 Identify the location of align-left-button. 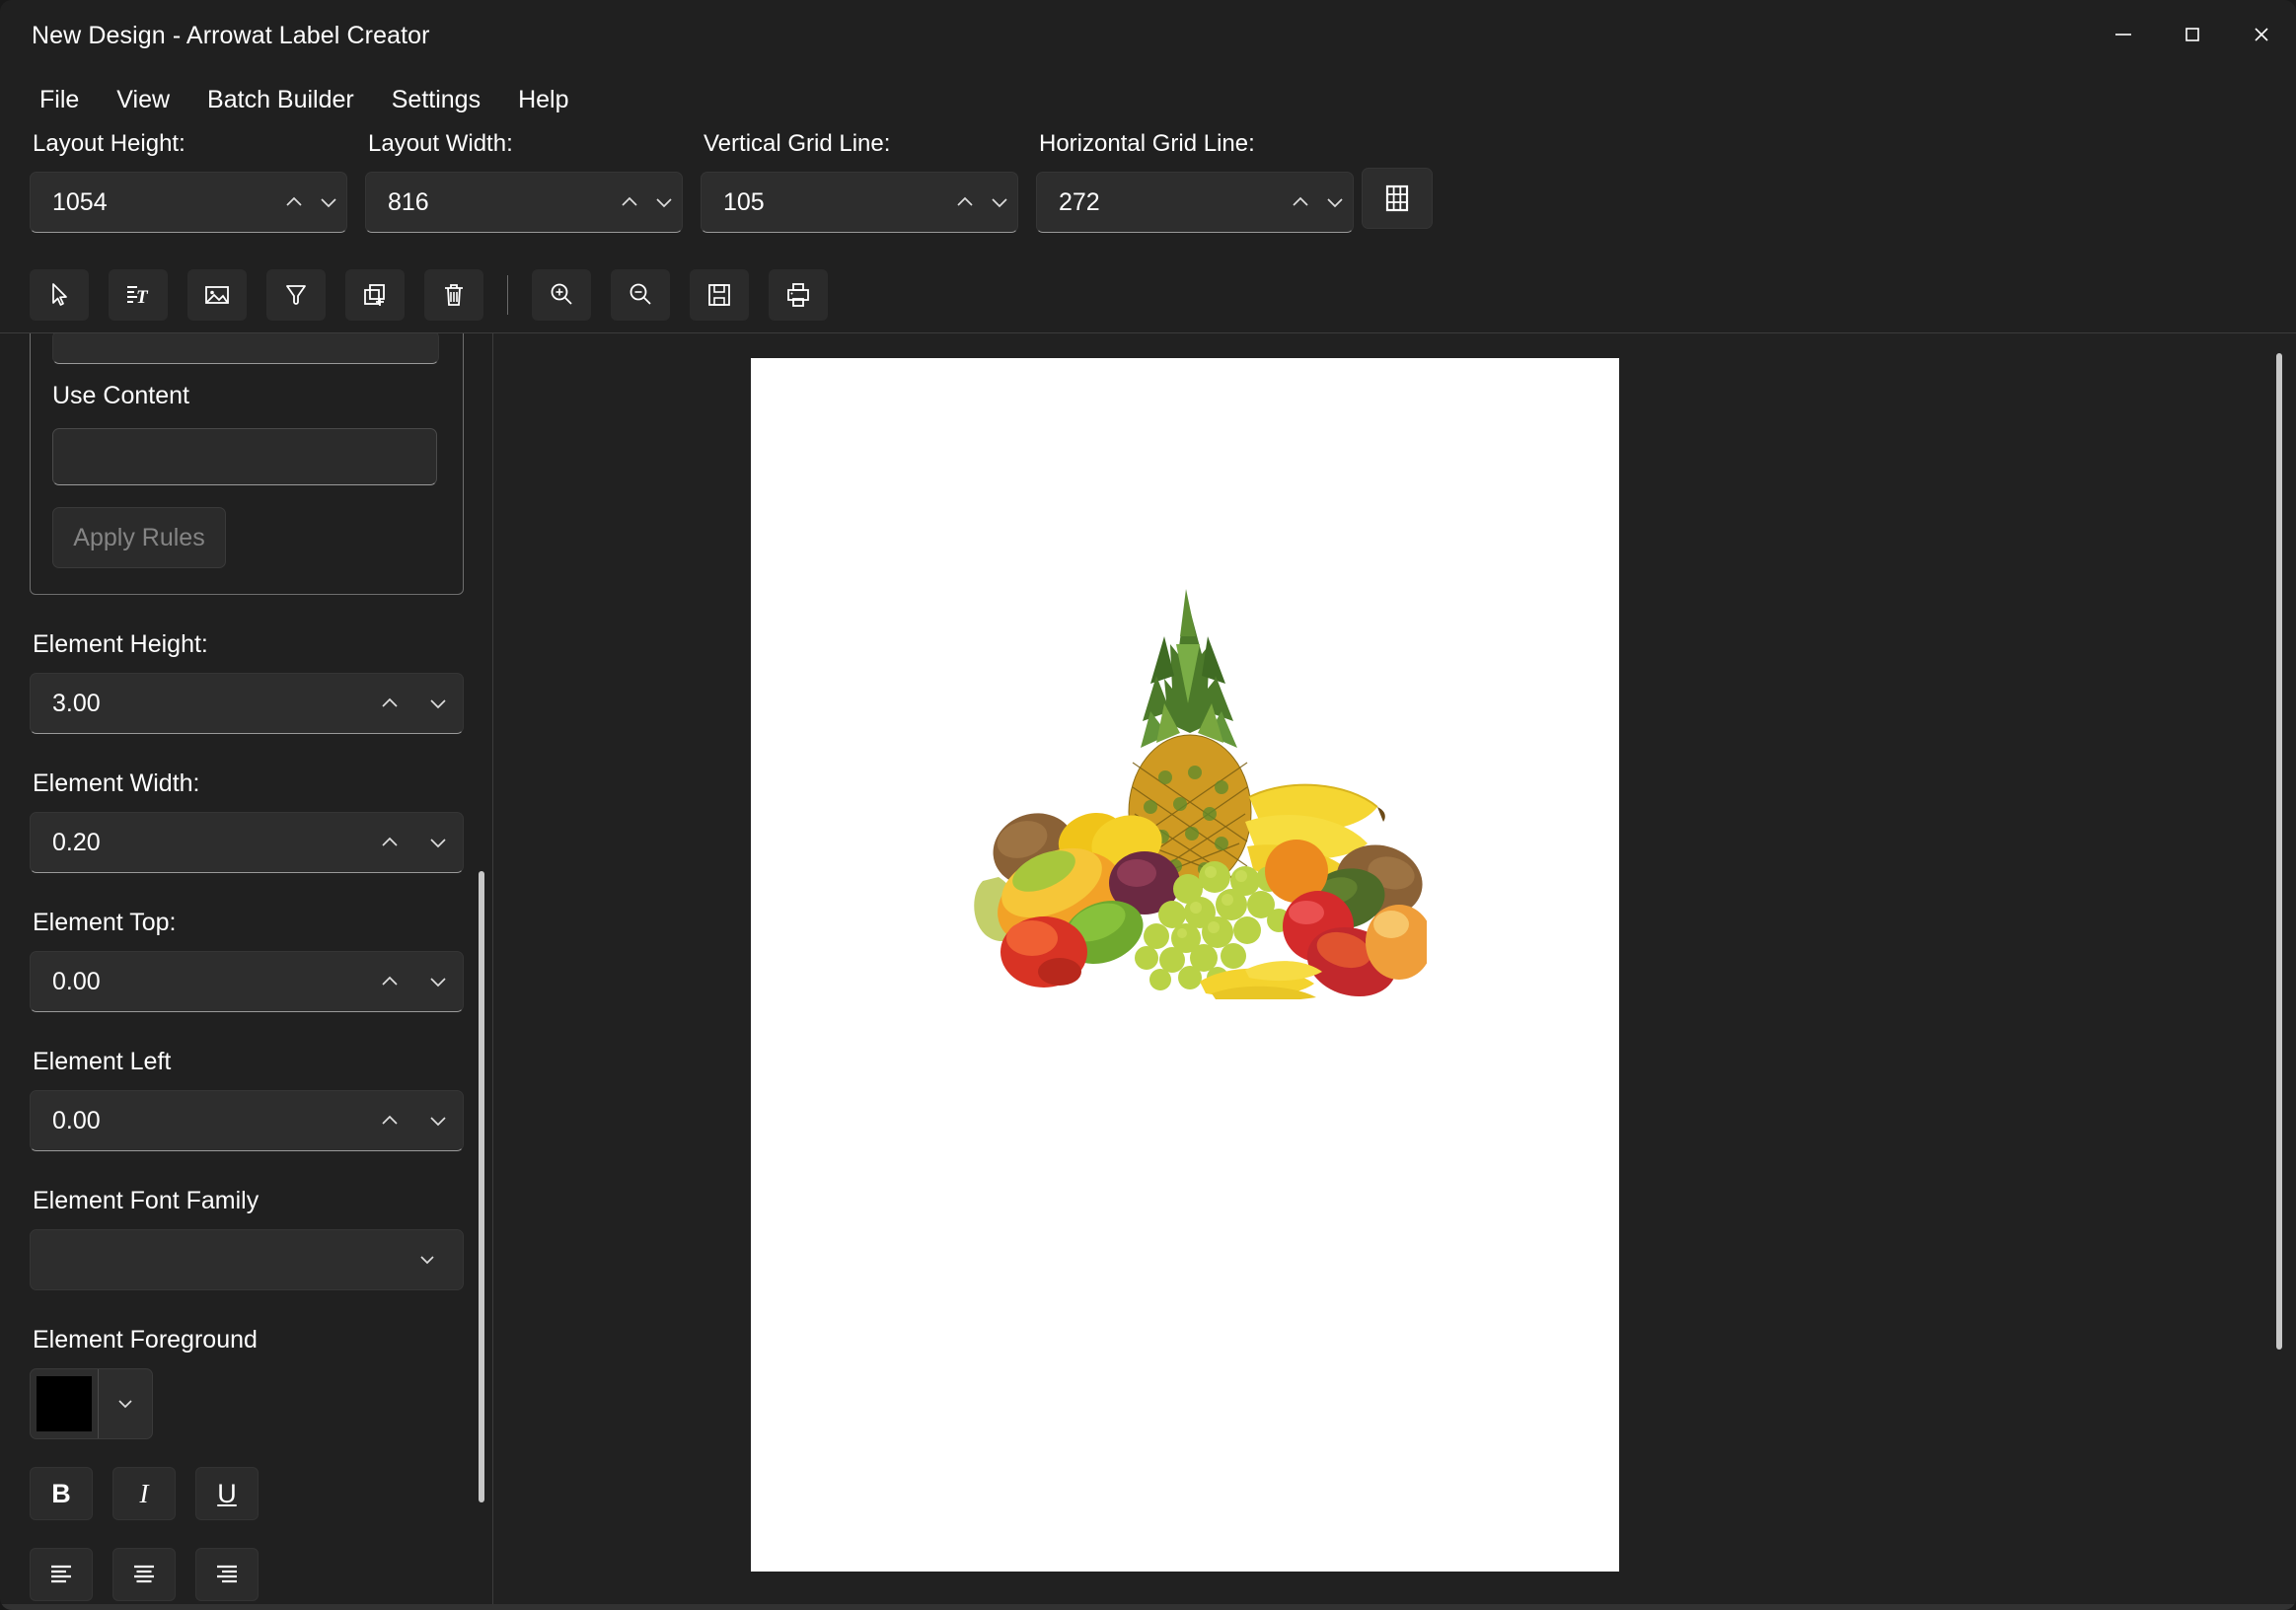
(62, 1575).